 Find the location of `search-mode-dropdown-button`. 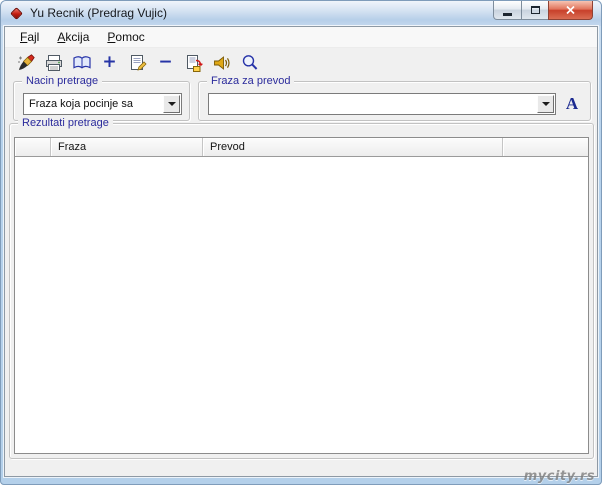

search-mode-dropdown-button is located at coordinates (171, 104).